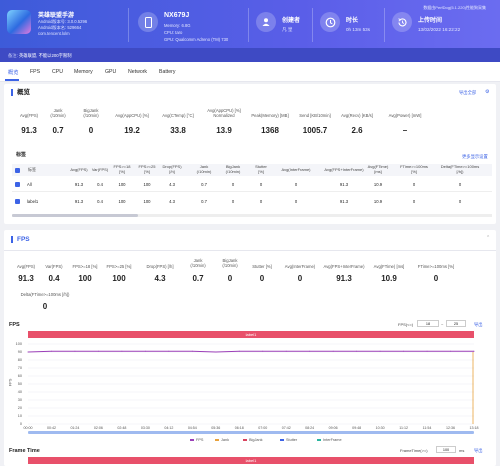 The height and width of the screenshot is (466, 500). Describe the element at coordinates (178, 115) in the screenshot. I see `metric-label: Avg(CTemp) [°C]` at that location.